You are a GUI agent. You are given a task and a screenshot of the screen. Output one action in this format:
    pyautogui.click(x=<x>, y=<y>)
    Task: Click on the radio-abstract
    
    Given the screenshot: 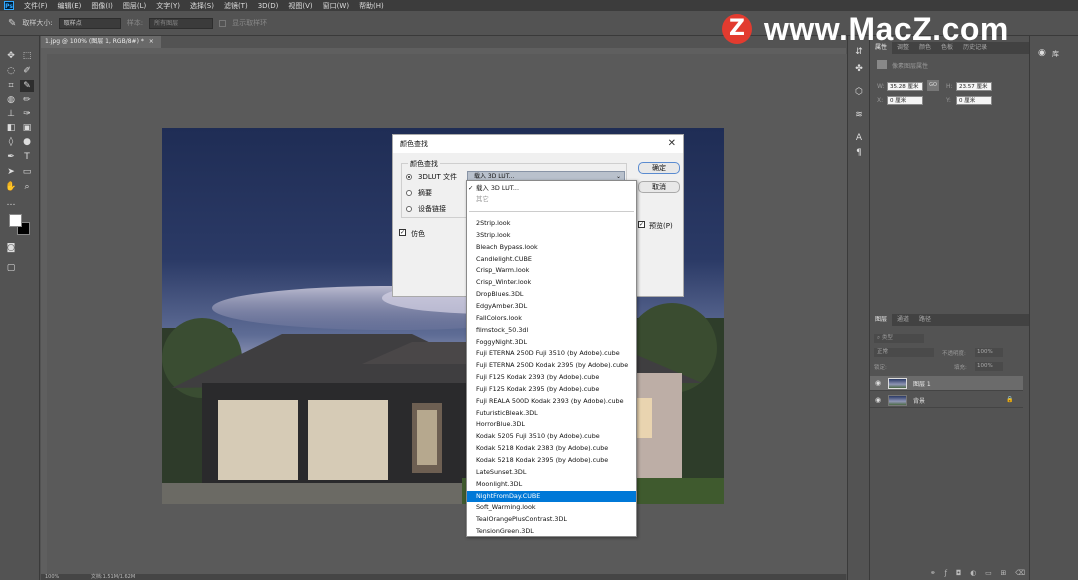 What is the action you would take?
    pyautogui.click(x=409, y=193)
    